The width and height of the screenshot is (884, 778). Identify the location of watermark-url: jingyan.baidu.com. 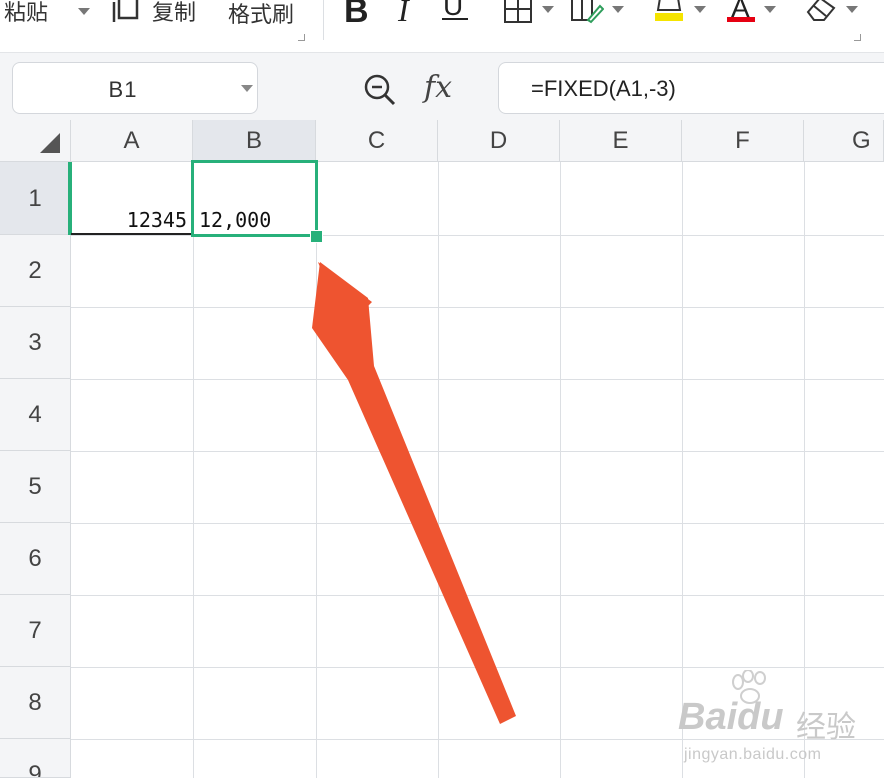
(753, 754).